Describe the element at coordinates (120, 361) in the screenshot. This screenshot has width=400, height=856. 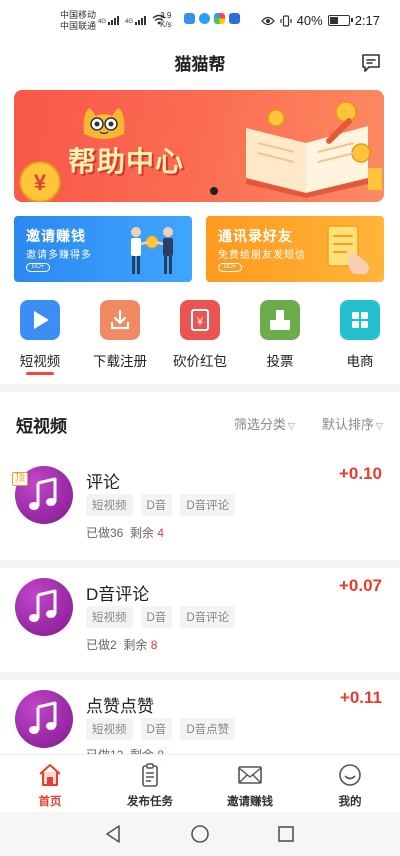
I see `category-label: 下载注册` at that location.